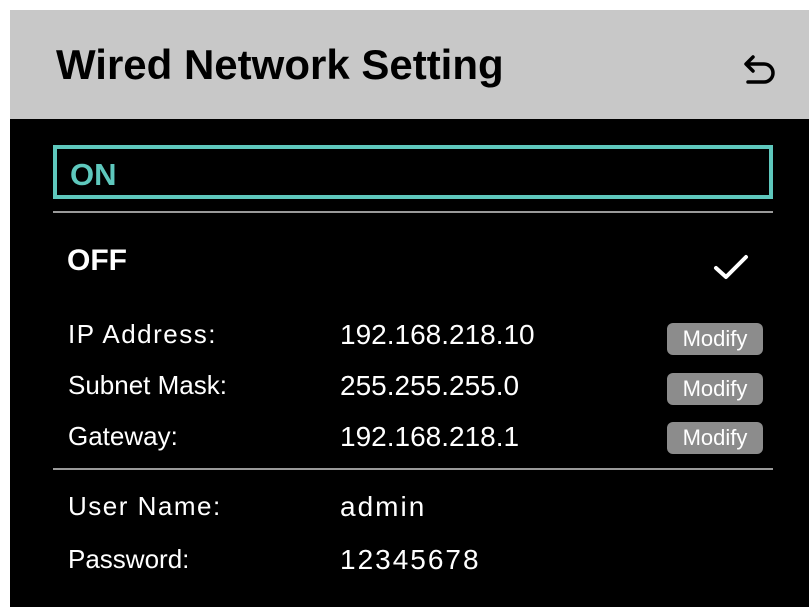  I want to click on back-arrow-icon, so click(758, 70).